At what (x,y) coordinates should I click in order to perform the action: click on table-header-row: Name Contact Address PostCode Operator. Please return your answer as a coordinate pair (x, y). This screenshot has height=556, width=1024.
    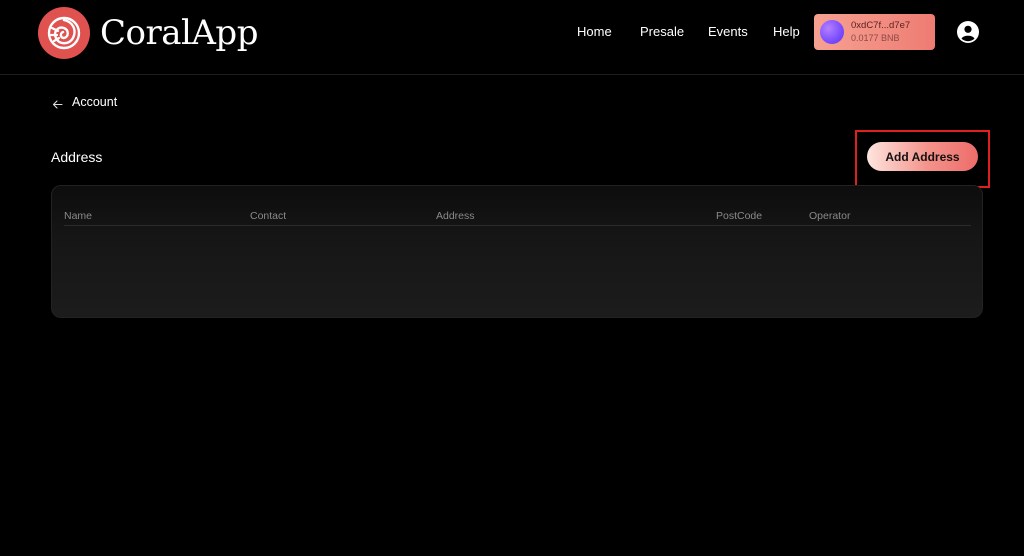
    Looking at the image, I should click on (517, 218).